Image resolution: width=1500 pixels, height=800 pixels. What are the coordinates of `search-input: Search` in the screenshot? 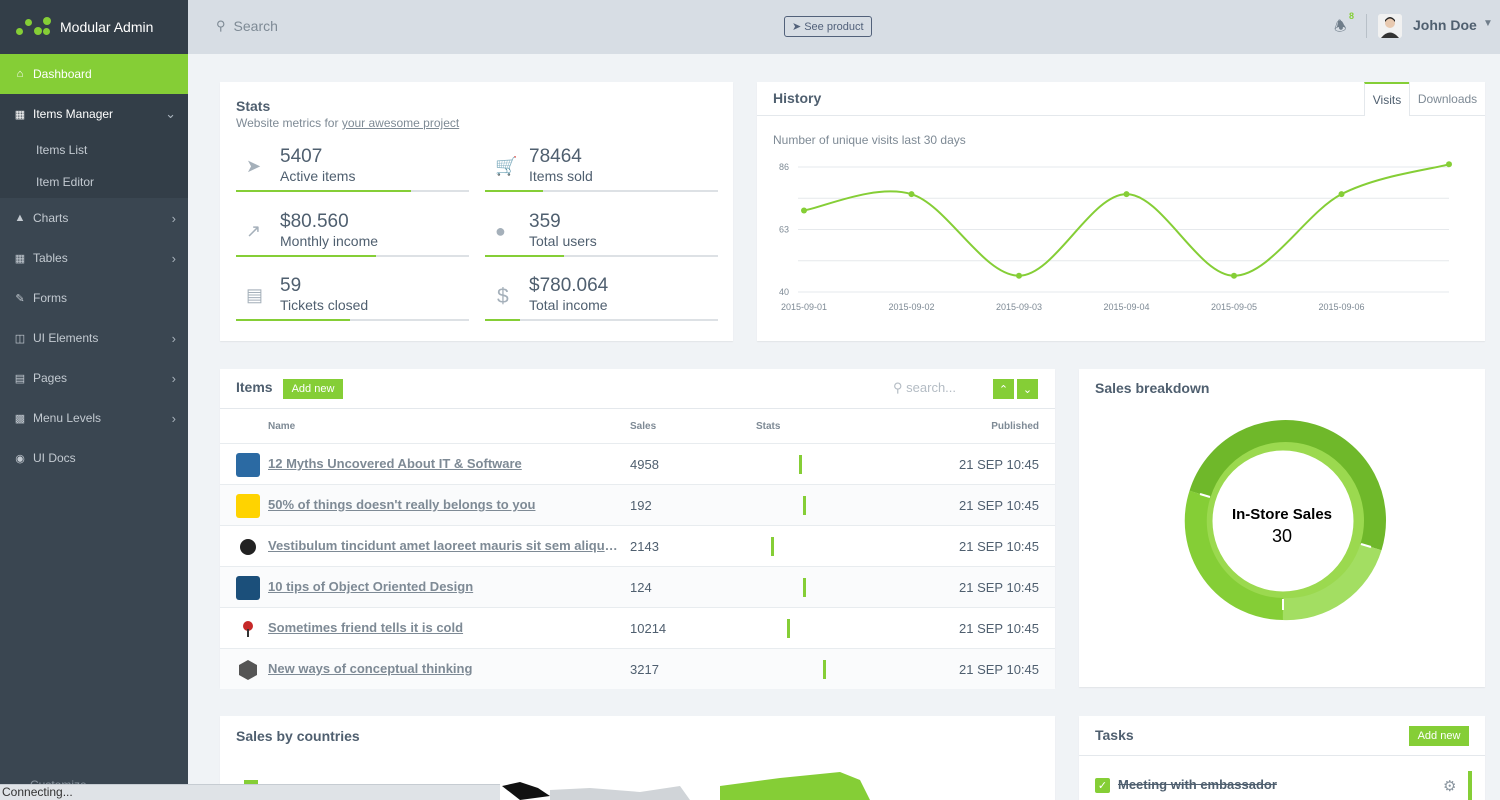 It's located at (256, 26).